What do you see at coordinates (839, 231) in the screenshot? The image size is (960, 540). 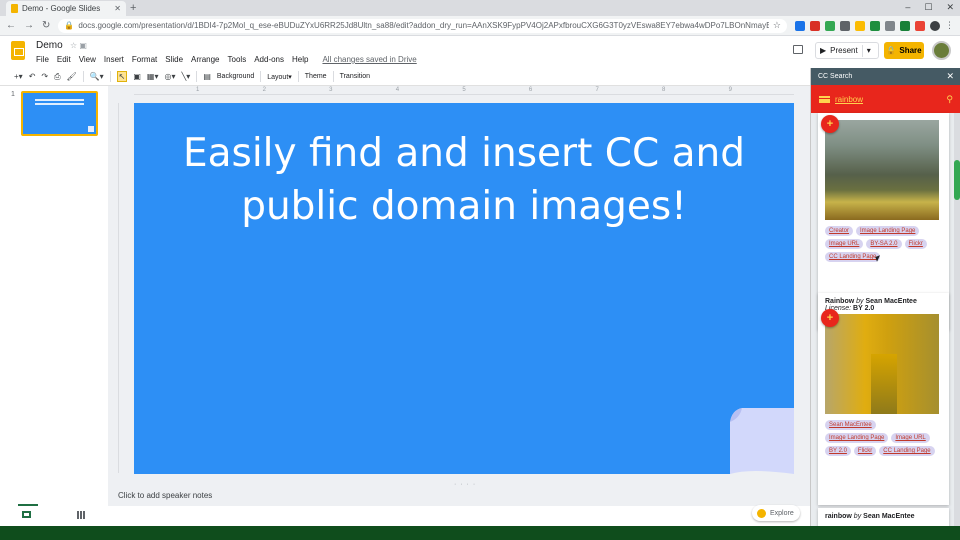 I see `chip-link: Creator` at bounding box center [839, 231].